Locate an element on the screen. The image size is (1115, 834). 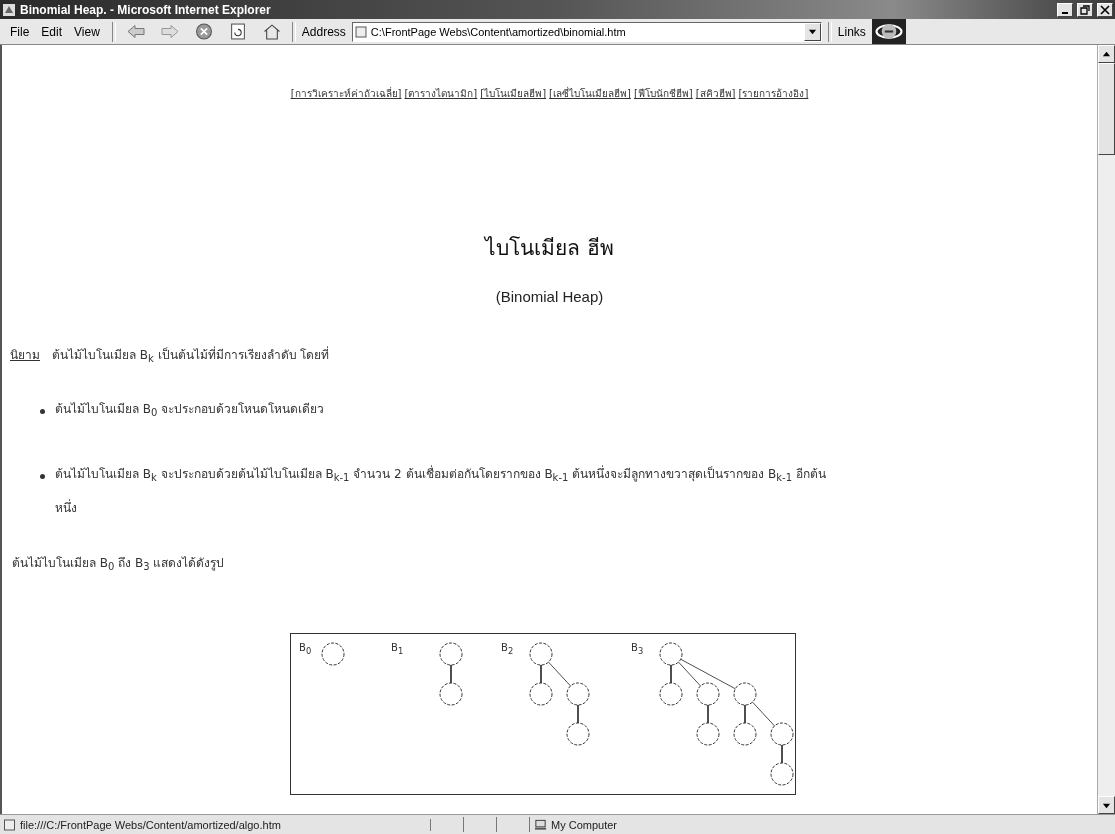
menu-item: View is located at coordinates (87, 31).